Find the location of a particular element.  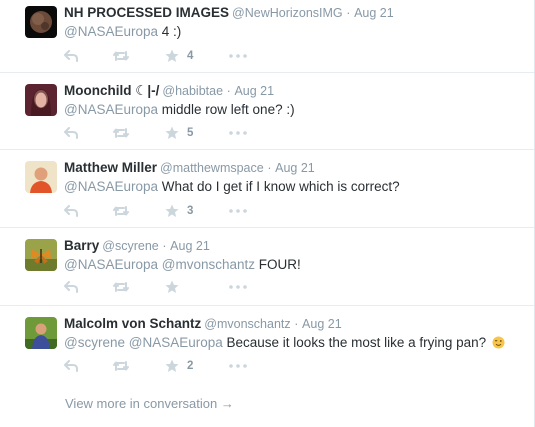

tweet-text: @NASAEuropa middle row left one? :) is located at coordinates (295, 110).